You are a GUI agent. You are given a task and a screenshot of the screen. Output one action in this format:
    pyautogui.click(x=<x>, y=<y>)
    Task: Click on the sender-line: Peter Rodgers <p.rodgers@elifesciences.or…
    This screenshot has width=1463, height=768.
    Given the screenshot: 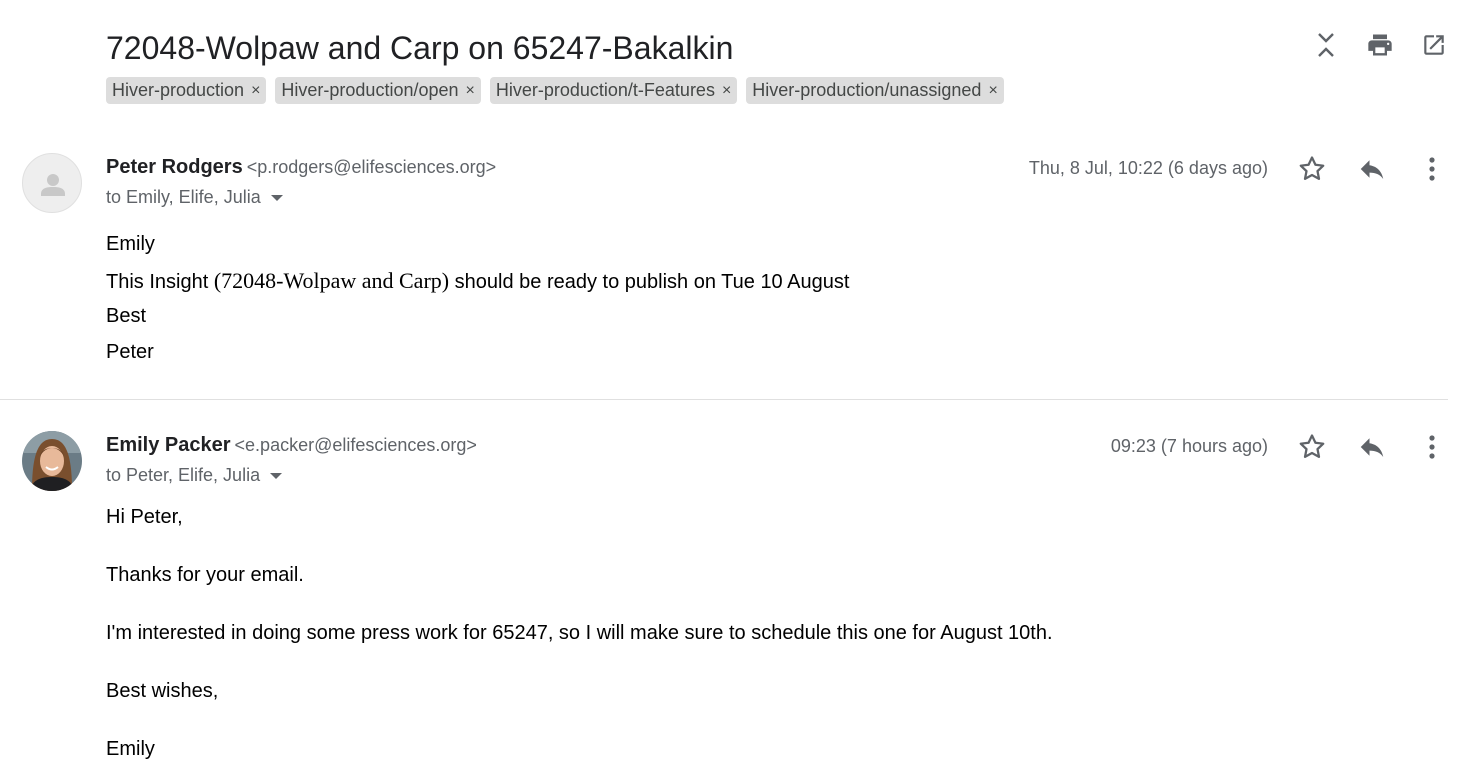 What is the action you would take?
    pyautogui.click(x=301, y=167)
    